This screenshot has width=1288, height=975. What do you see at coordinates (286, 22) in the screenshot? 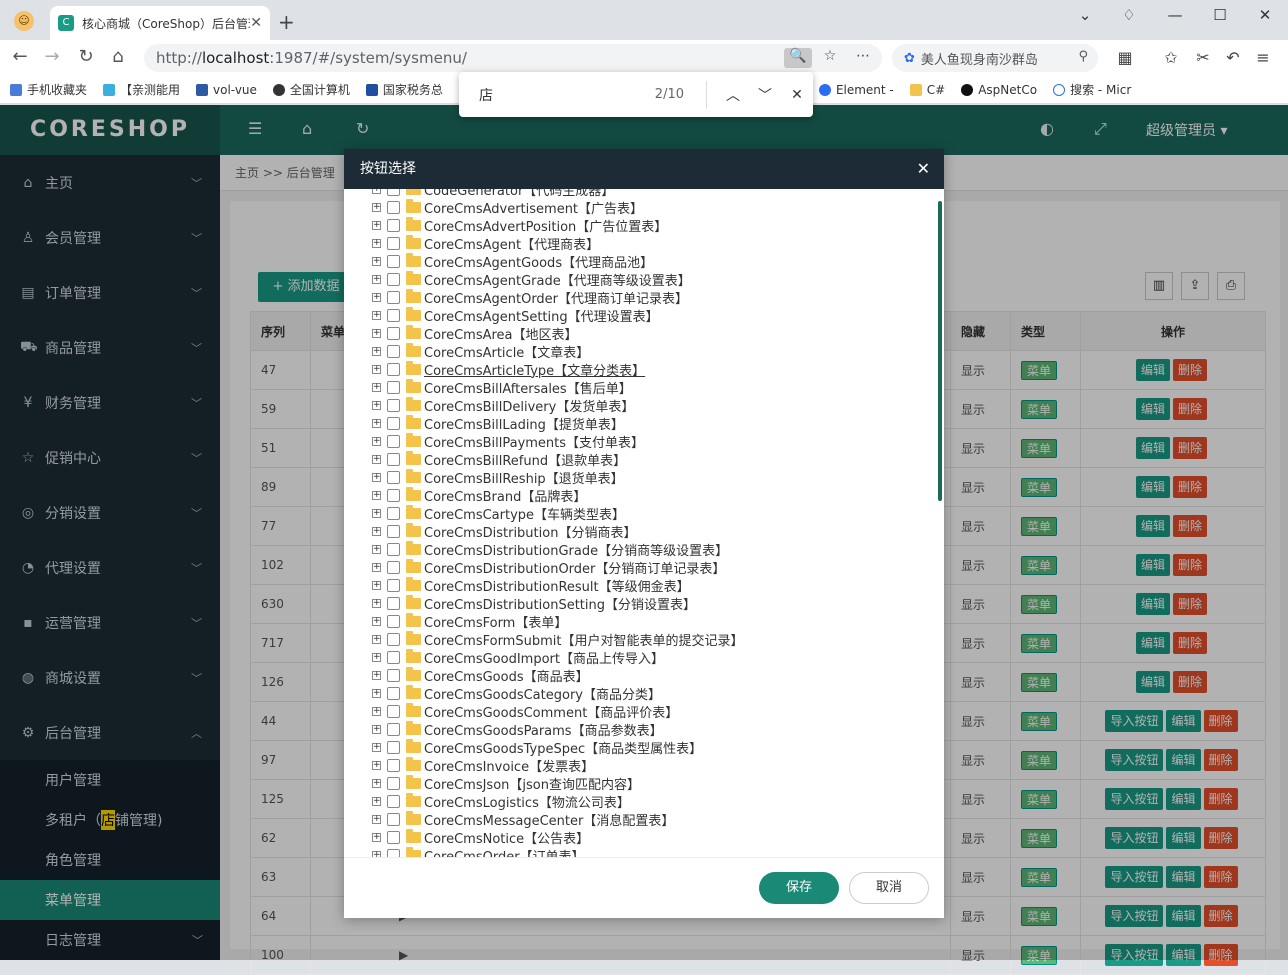
I see `new-tab-icon: +` at bounding box center [286, 22].